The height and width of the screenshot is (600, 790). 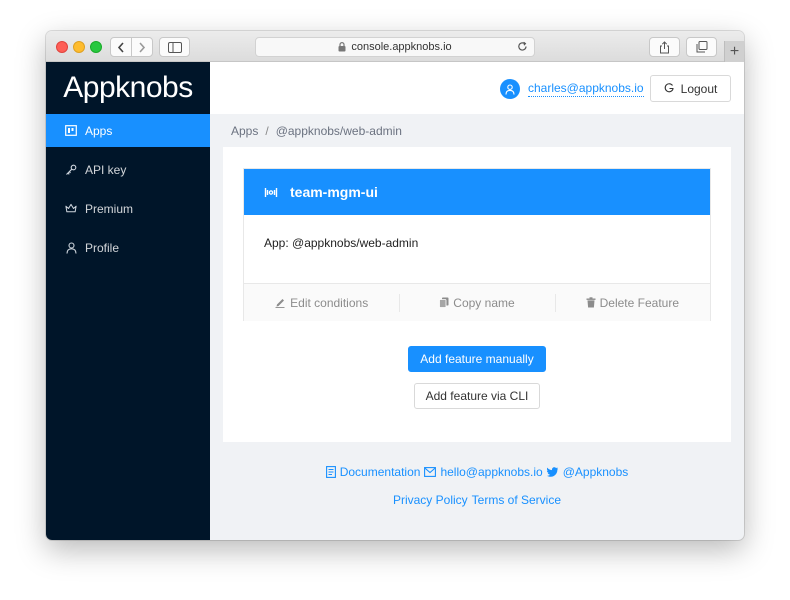 I want to click on breadcrumb-apps-link: Apps, so click(x=244, y=131).